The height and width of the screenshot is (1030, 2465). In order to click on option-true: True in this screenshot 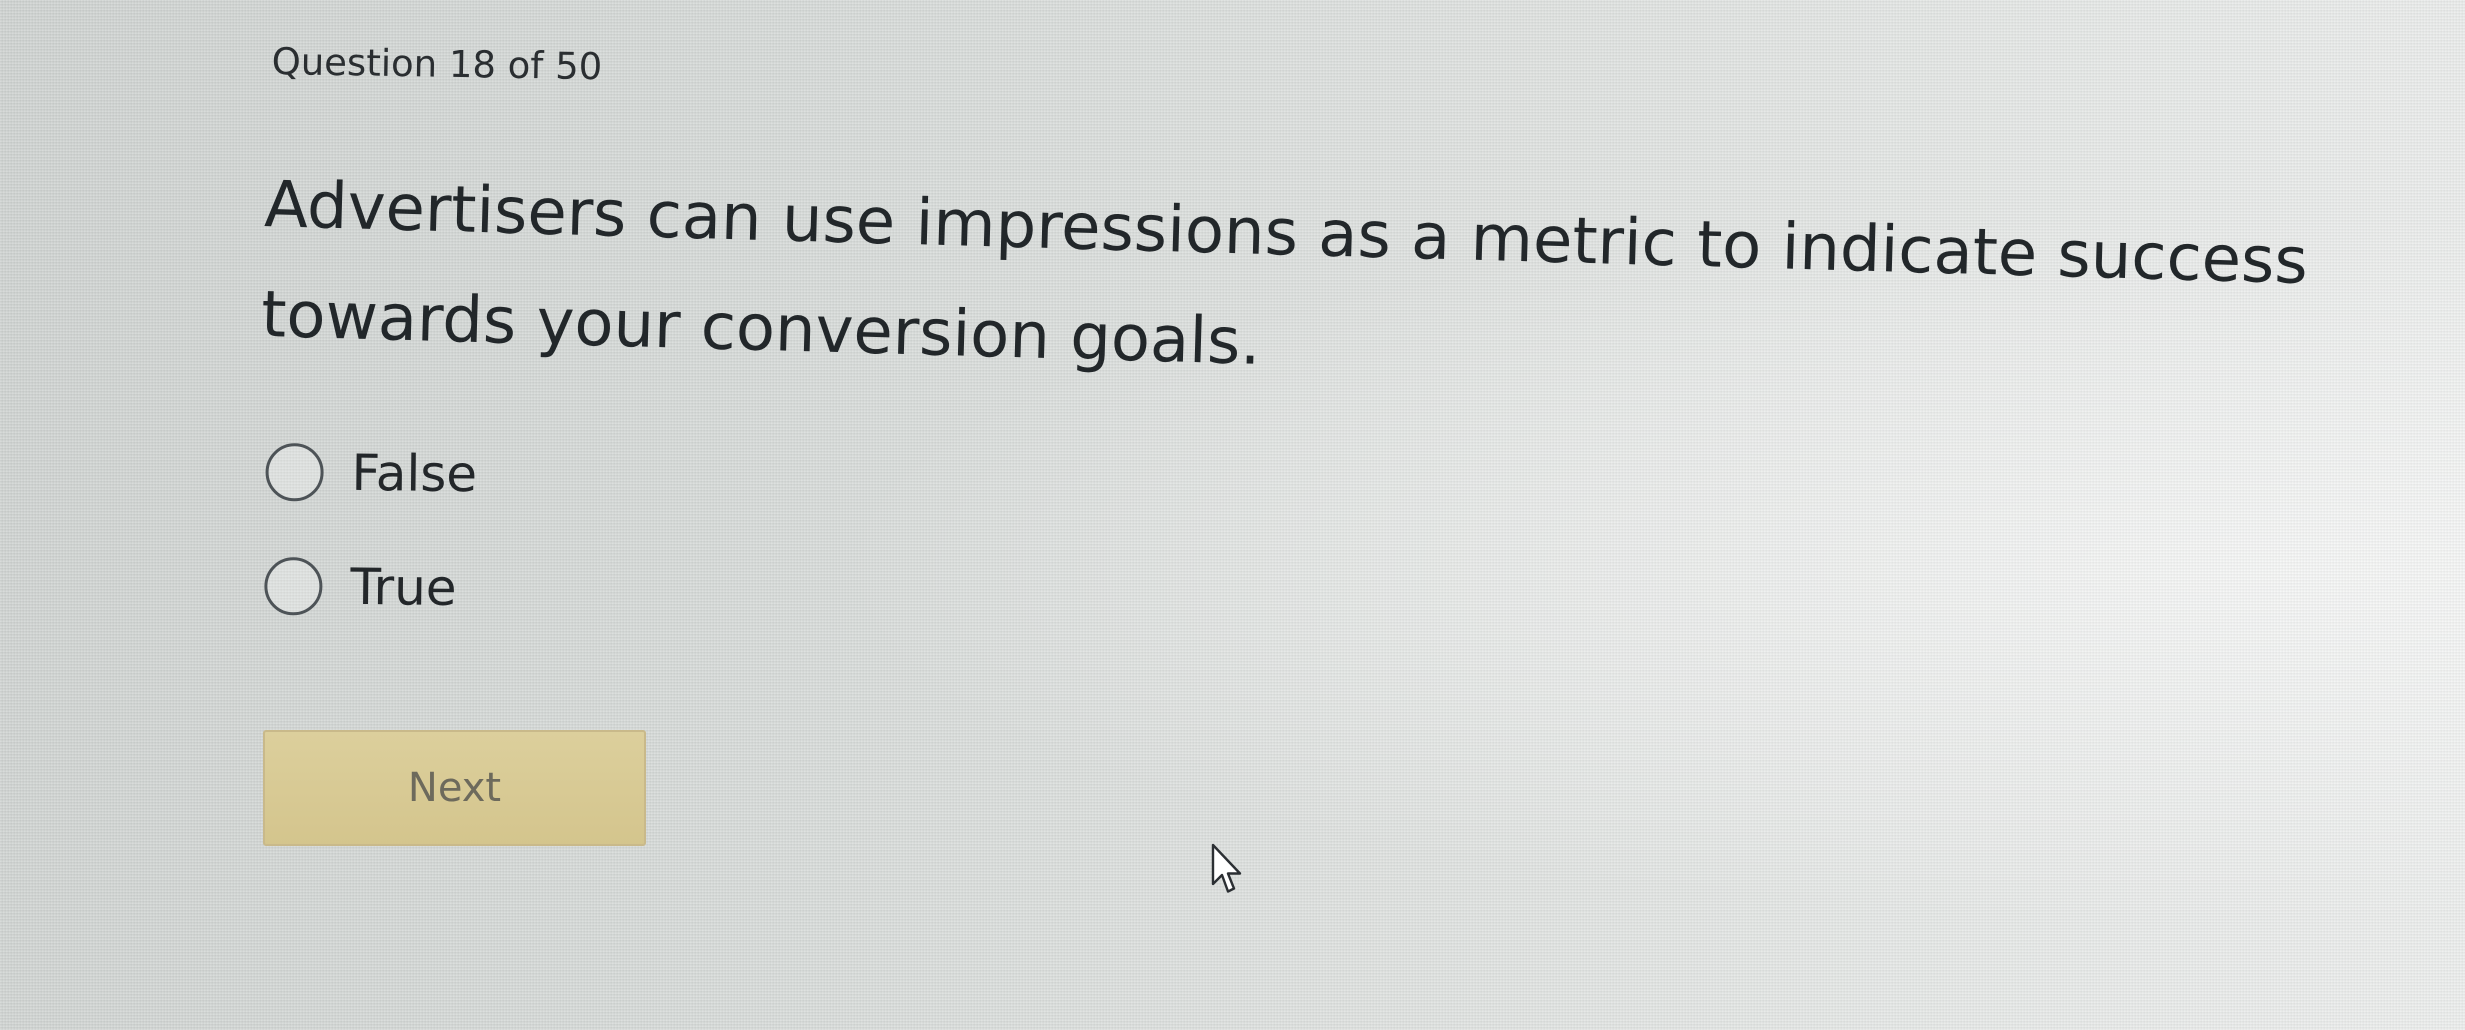, I will do `click(370, 587)`.